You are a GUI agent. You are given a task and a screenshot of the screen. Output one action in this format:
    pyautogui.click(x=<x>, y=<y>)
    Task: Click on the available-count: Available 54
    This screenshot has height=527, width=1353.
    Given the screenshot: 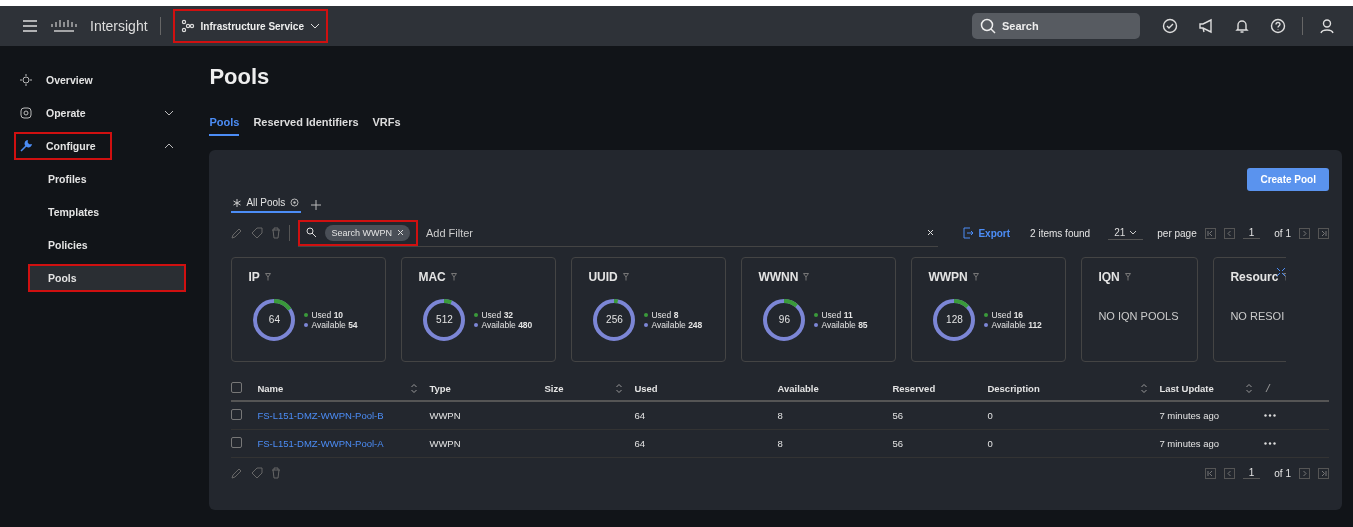 What is the action you would take?
    pyautogui.click(x=334, y=325)
    